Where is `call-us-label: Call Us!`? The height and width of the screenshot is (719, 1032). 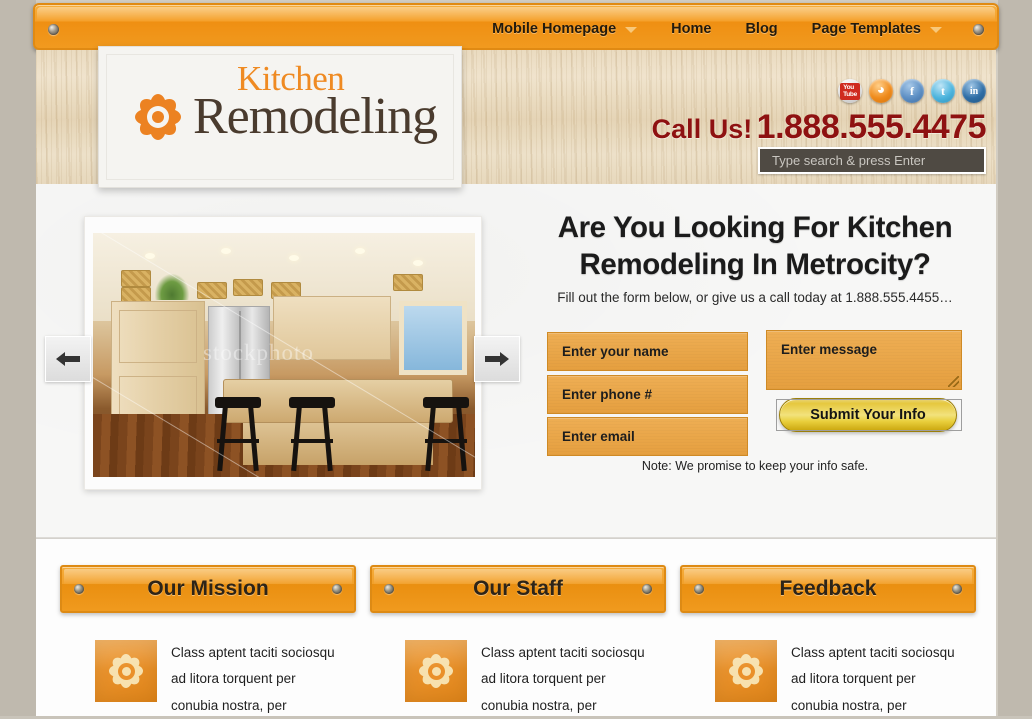 call-us-label: Call Us! is located at coordinates (702, 129).